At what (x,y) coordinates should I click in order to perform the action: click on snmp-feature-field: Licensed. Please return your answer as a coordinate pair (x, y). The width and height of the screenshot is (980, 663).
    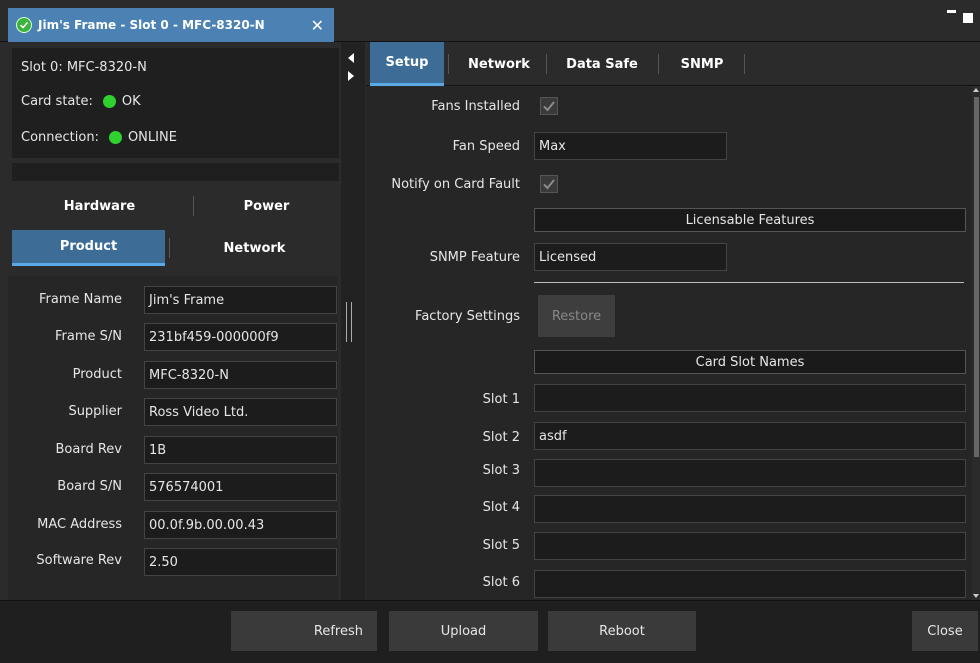
    Looking at the image, I should click on (630, 257).